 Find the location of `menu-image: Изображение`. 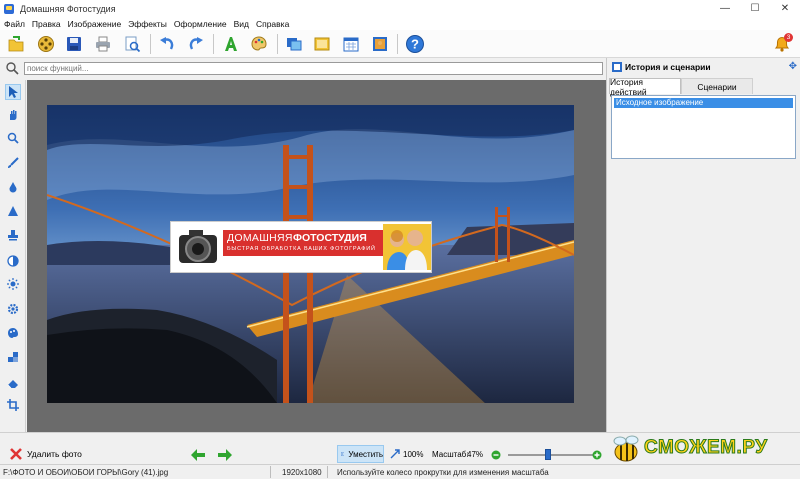

menu-image: Изображение is located at coordinates (95, 24).